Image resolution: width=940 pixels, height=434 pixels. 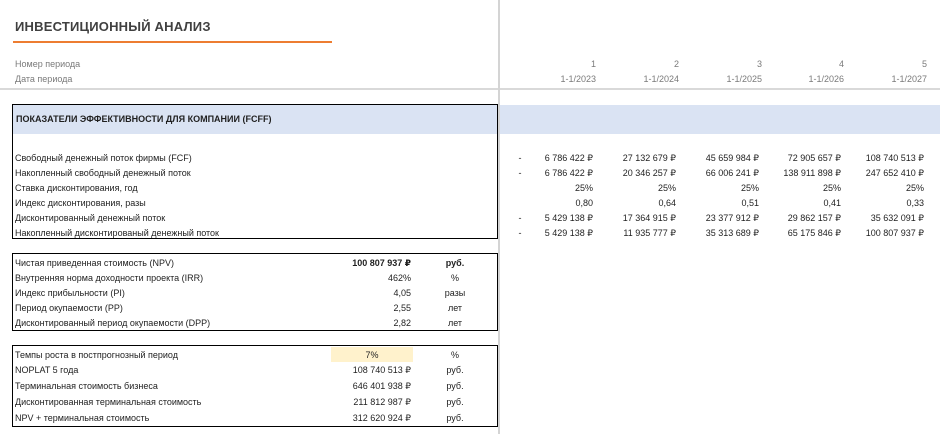 I want to click on terminal-unit: %, so click(x=454, y=355).